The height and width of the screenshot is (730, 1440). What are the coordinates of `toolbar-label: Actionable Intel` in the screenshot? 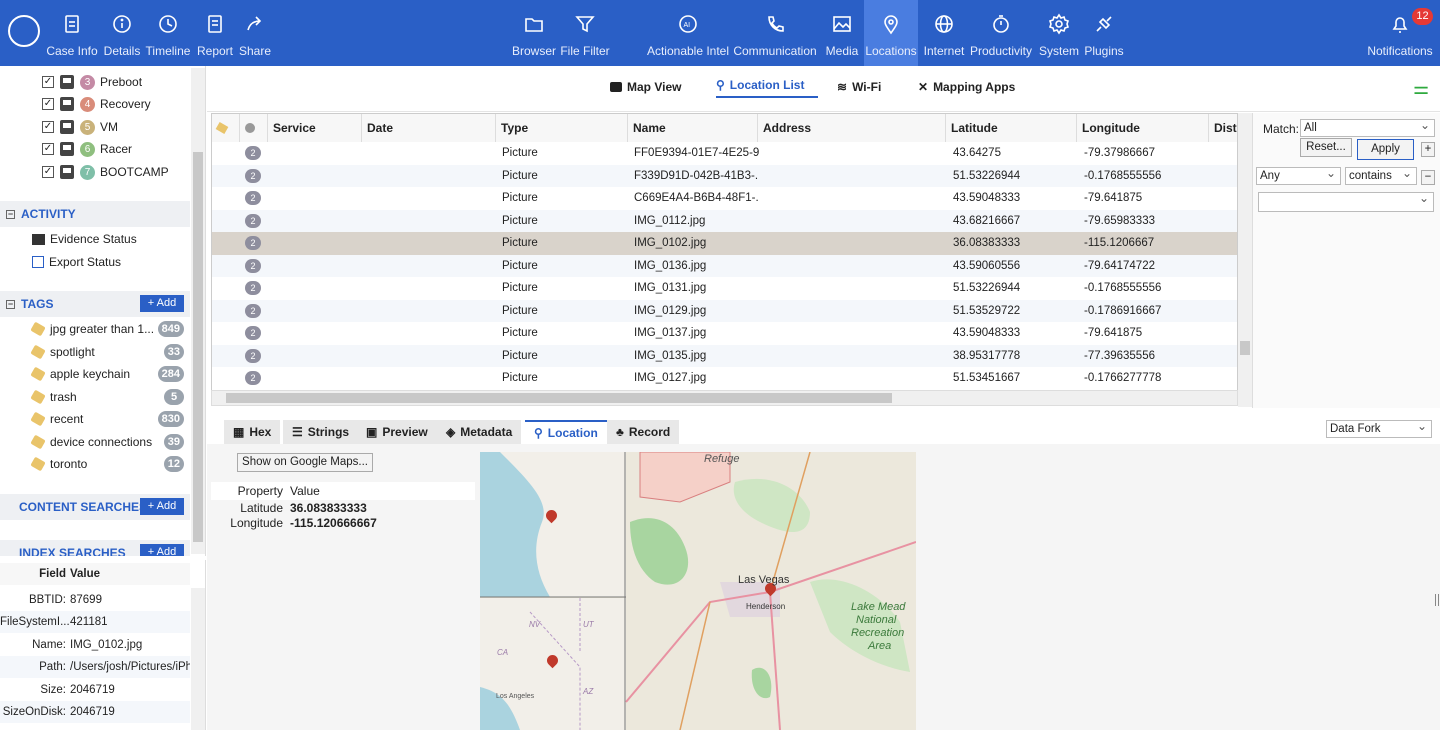 It's located at (688, 51).